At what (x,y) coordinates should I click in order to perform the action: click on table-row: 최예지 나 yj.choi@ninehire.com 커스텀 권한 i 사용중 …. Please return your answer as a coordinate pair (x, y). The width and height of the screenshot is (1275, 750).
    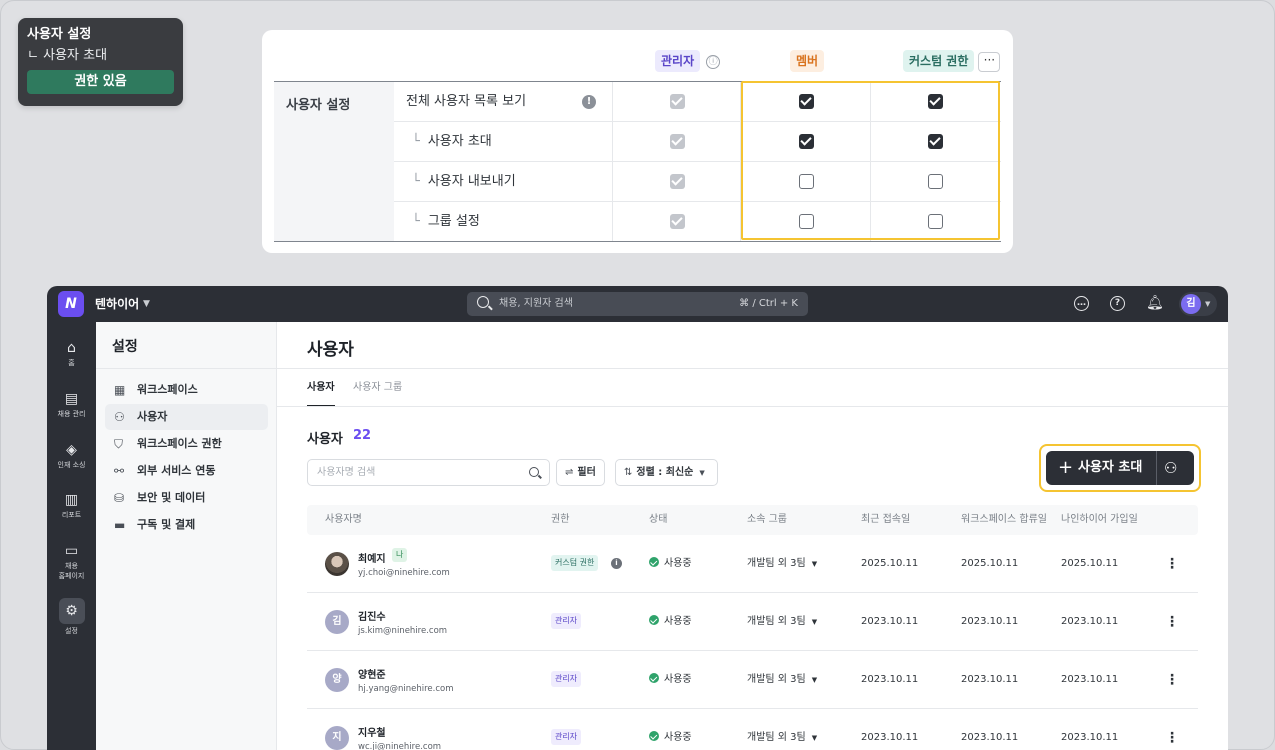
    Looking at the image, I should click on (752, 564).